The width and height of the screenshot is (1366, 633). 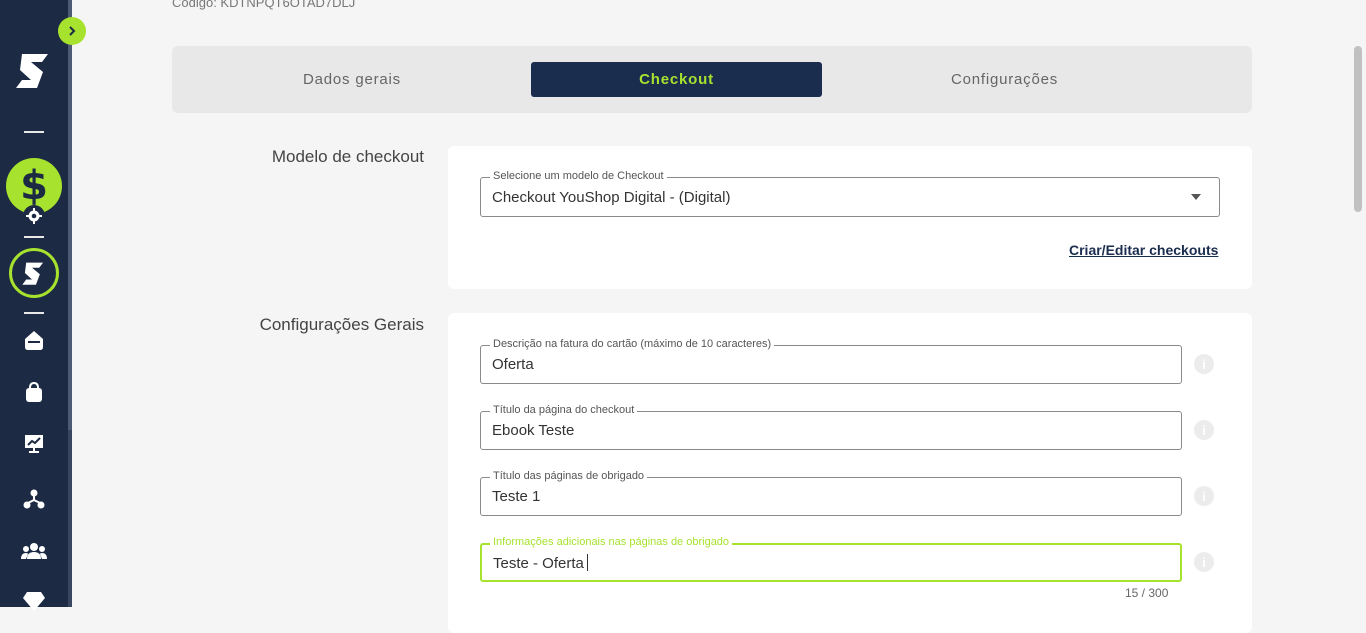 What do you see at coordinates (1196, 197) in the screenshot?
I see `dropdown-arrow-icon` at bounding box center [1196, 197].